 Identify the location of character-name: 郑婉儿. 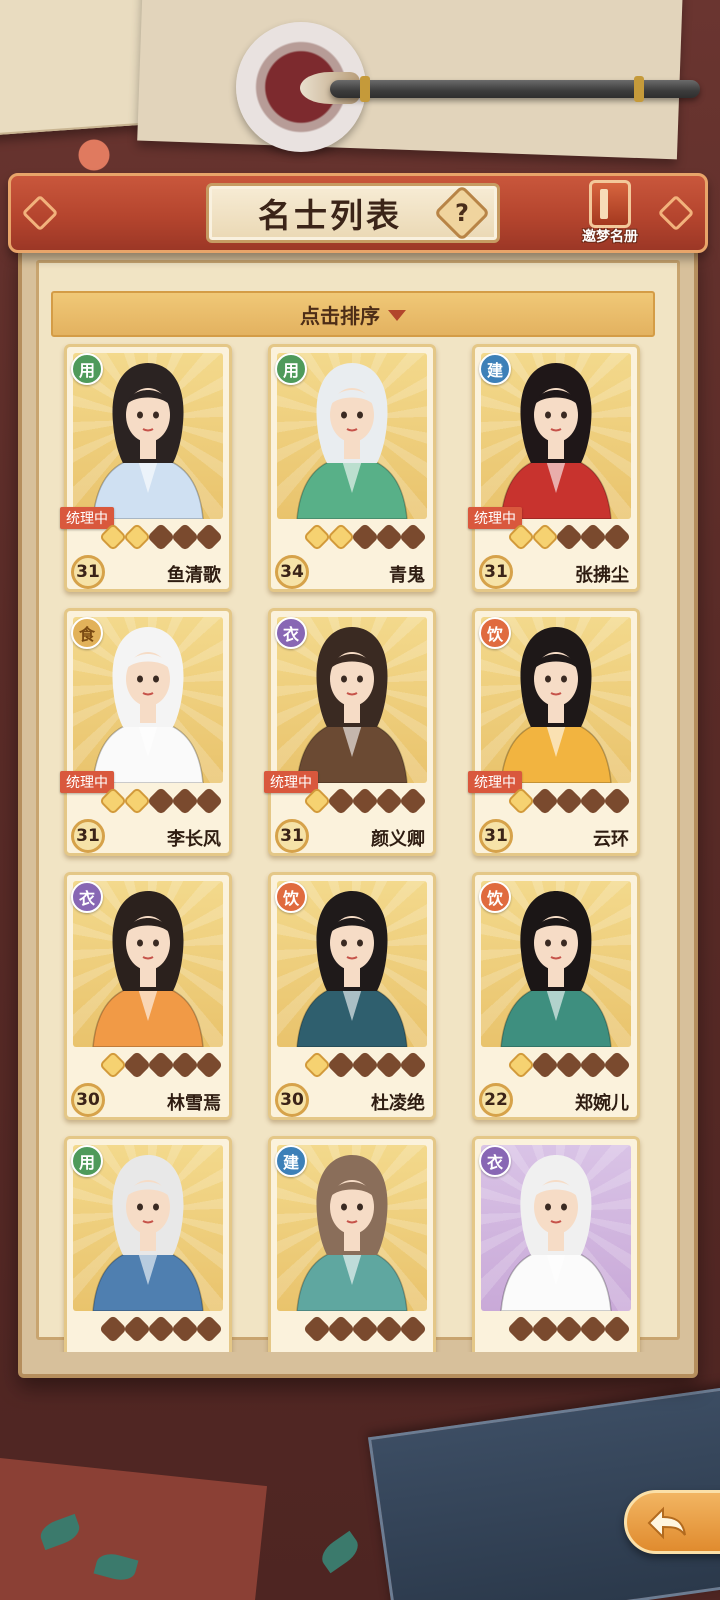
(602, 1103).